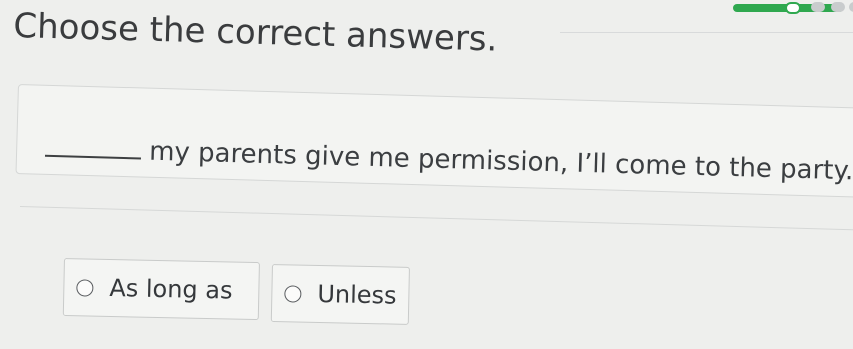  What do you see at coordinates (357, 294) in the screenshot?
I see `option-label: Unless` at bounding box center [357, 294].